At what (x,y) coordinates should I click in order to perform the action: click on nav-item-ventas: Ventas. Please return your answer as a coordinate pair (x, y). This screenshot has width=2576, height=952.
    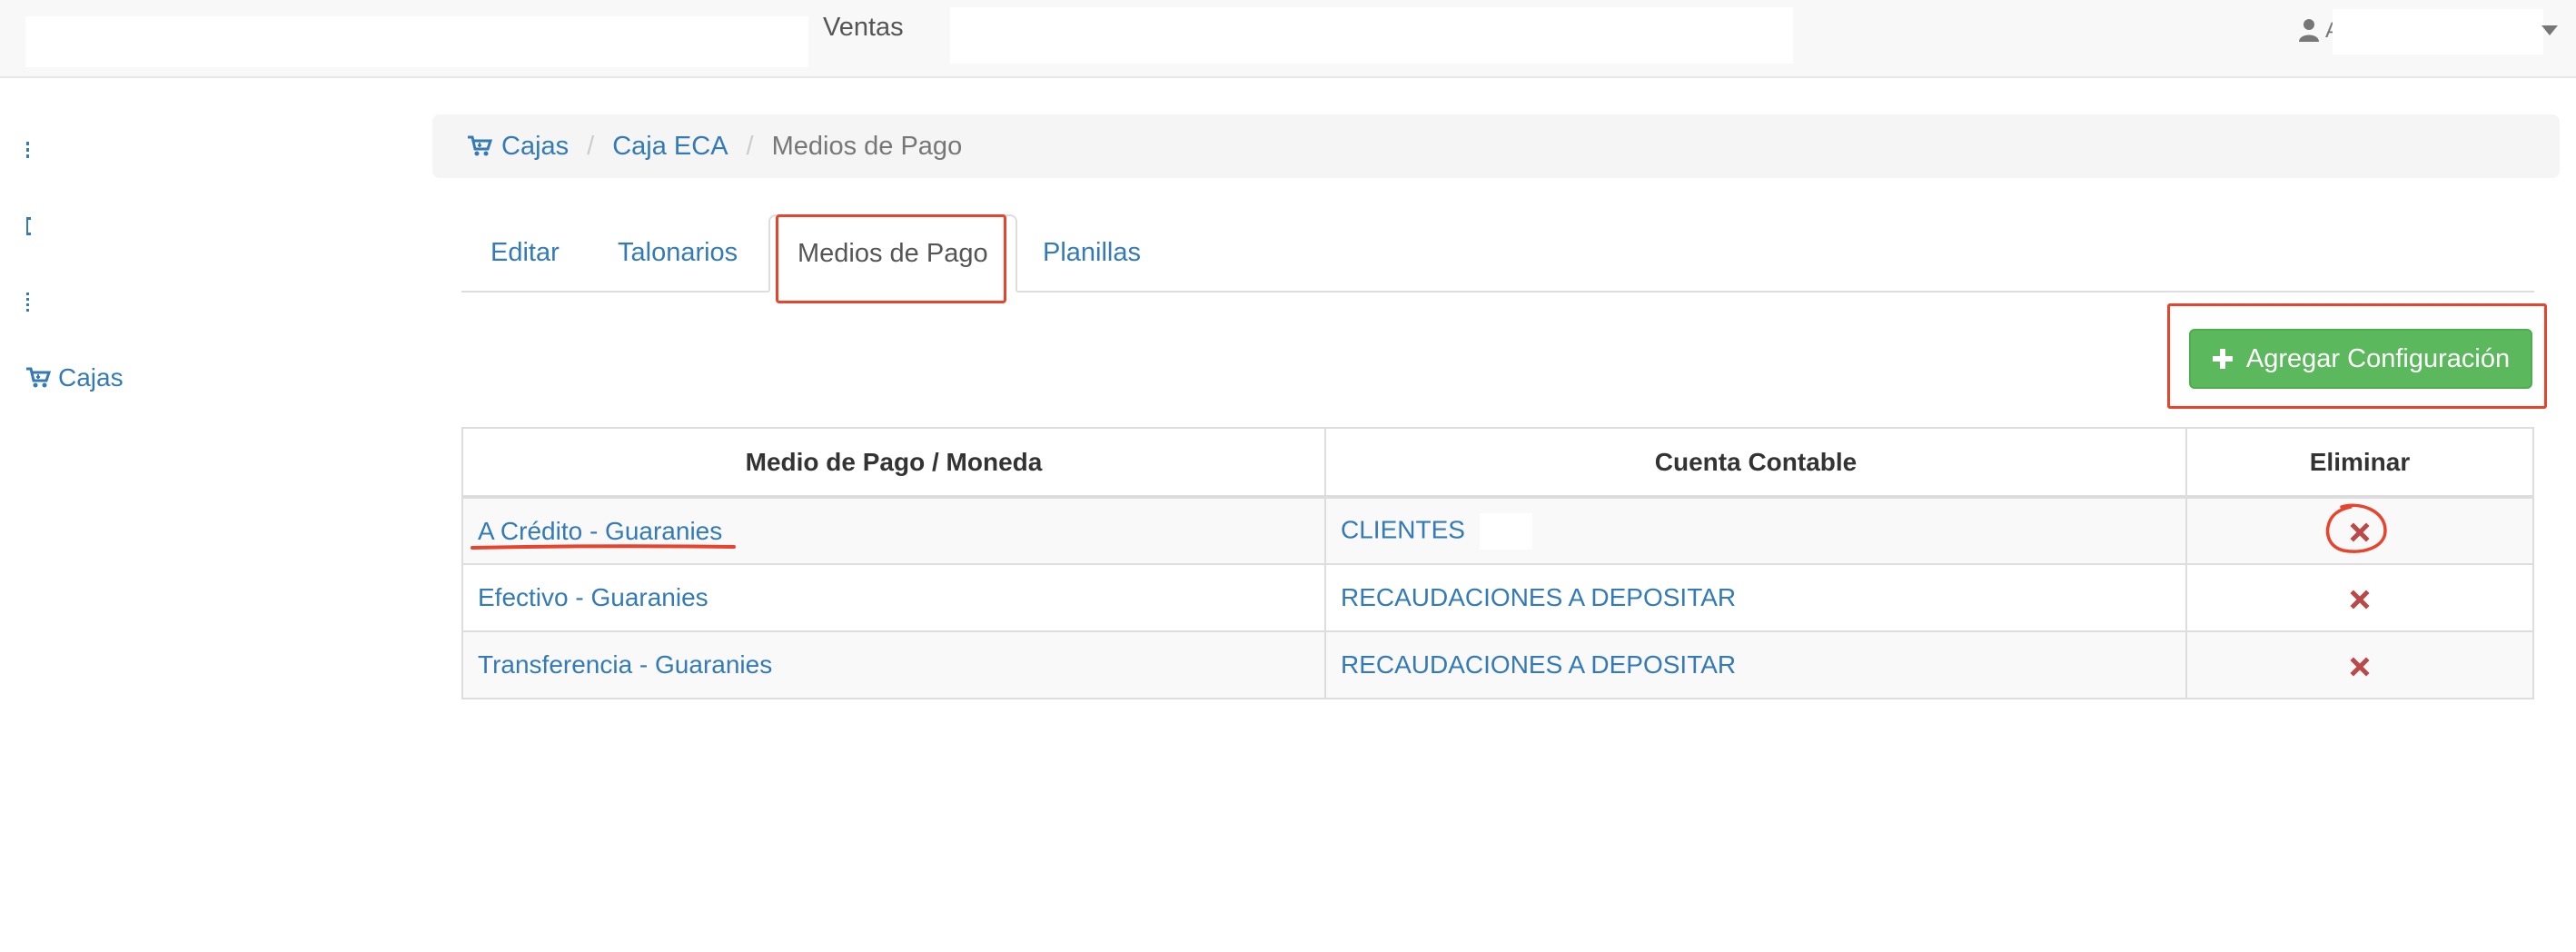
    Looking at the image, I should click on (863, 28).